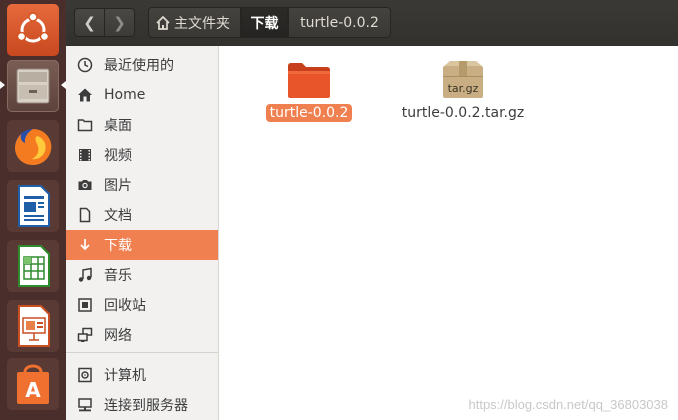 This screenshot has width=678, height=420. I want to click on sidebar-divider, so click(142, 352).